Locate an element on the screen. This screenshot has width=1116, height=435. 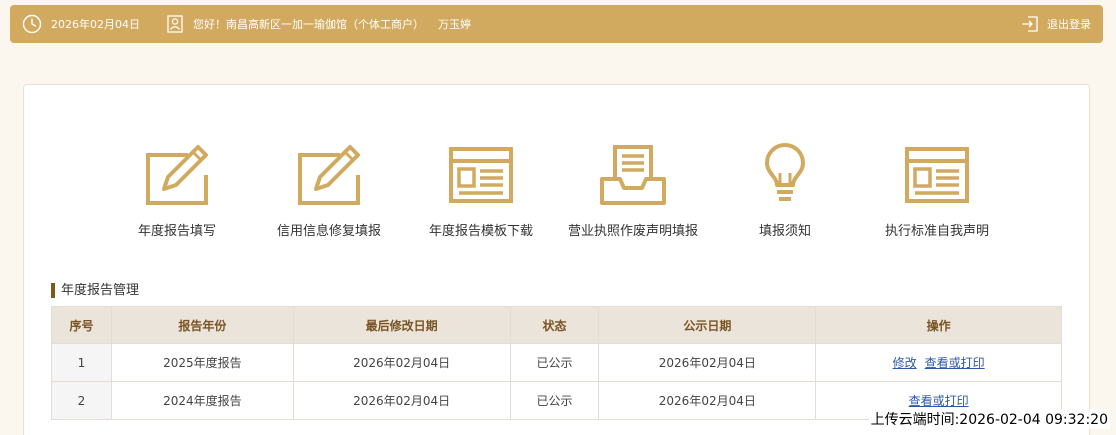
column-header: 操作 is located at coordinates (938, 325).